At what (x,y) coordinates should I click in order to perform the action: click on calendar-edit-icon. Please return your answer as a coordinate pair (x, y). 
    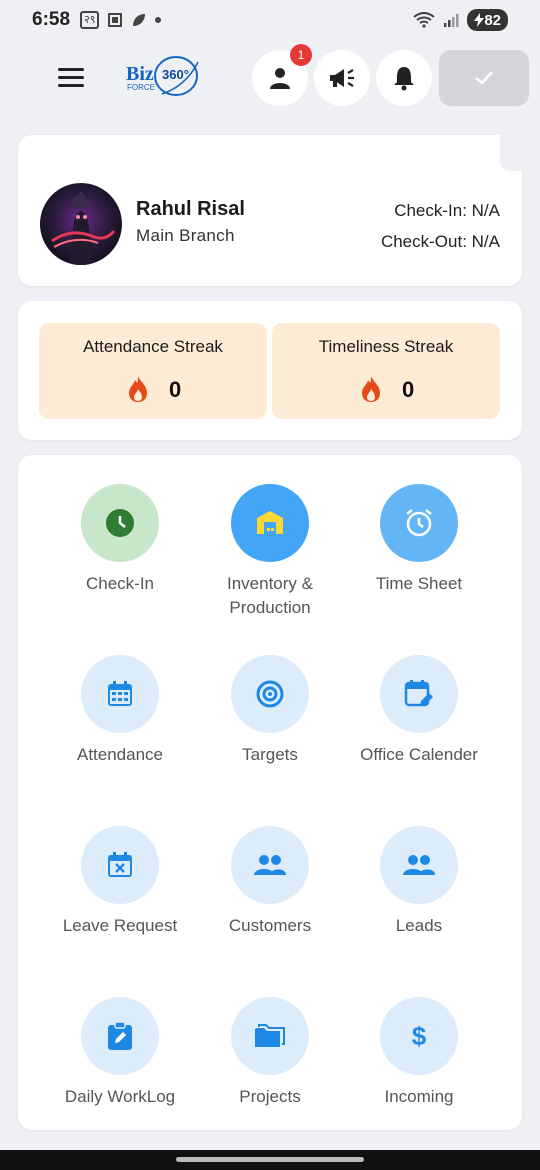
    Looking at the image, I should click on (418, 693).